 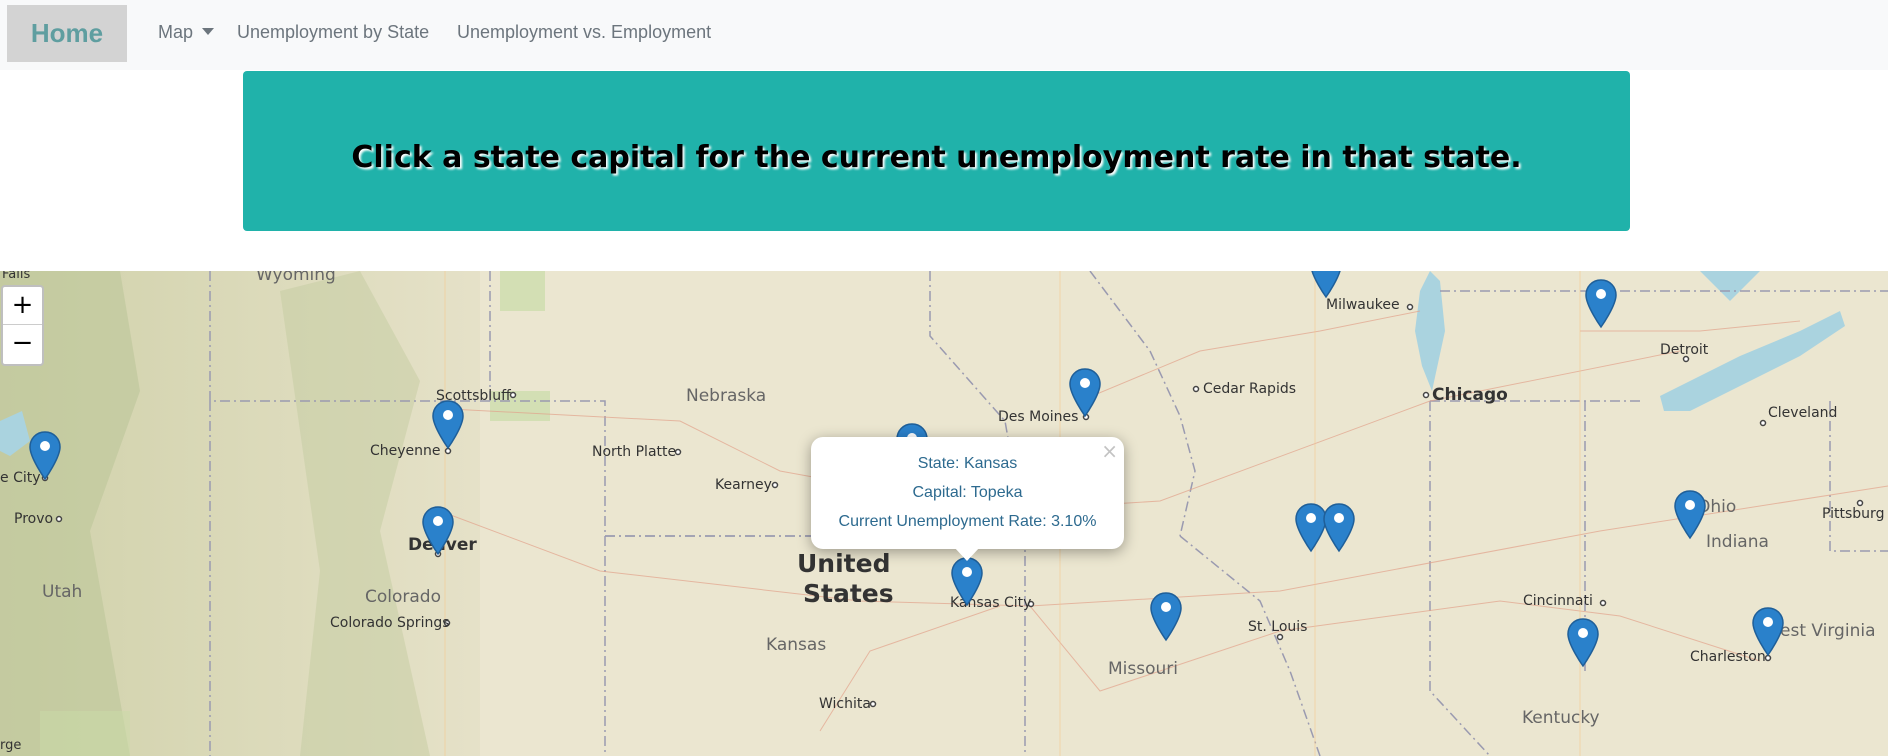 What do you see at coordinates (22, 343) in the screenshot?
I see `zoom-out-button: −` at bounding box center [22, 343].